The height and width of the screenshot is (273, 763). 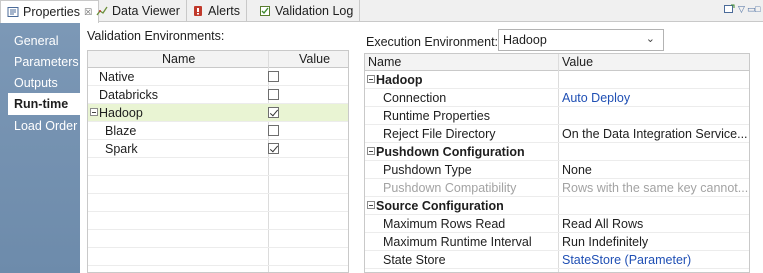 What do you see at coordinates (557, 98) in the screenshot?
I see `property-row-connection: Connection Auto Deploy` at bounding box center [557, 98].